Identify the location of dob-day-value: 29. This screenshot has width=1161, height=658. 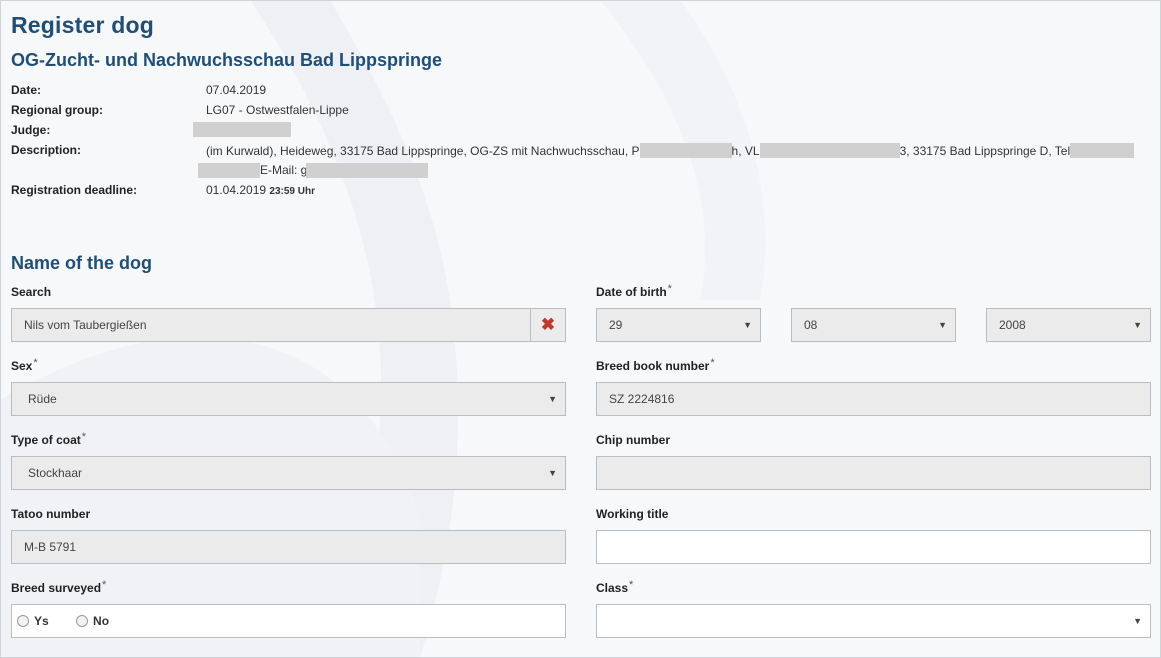
(616, 325).